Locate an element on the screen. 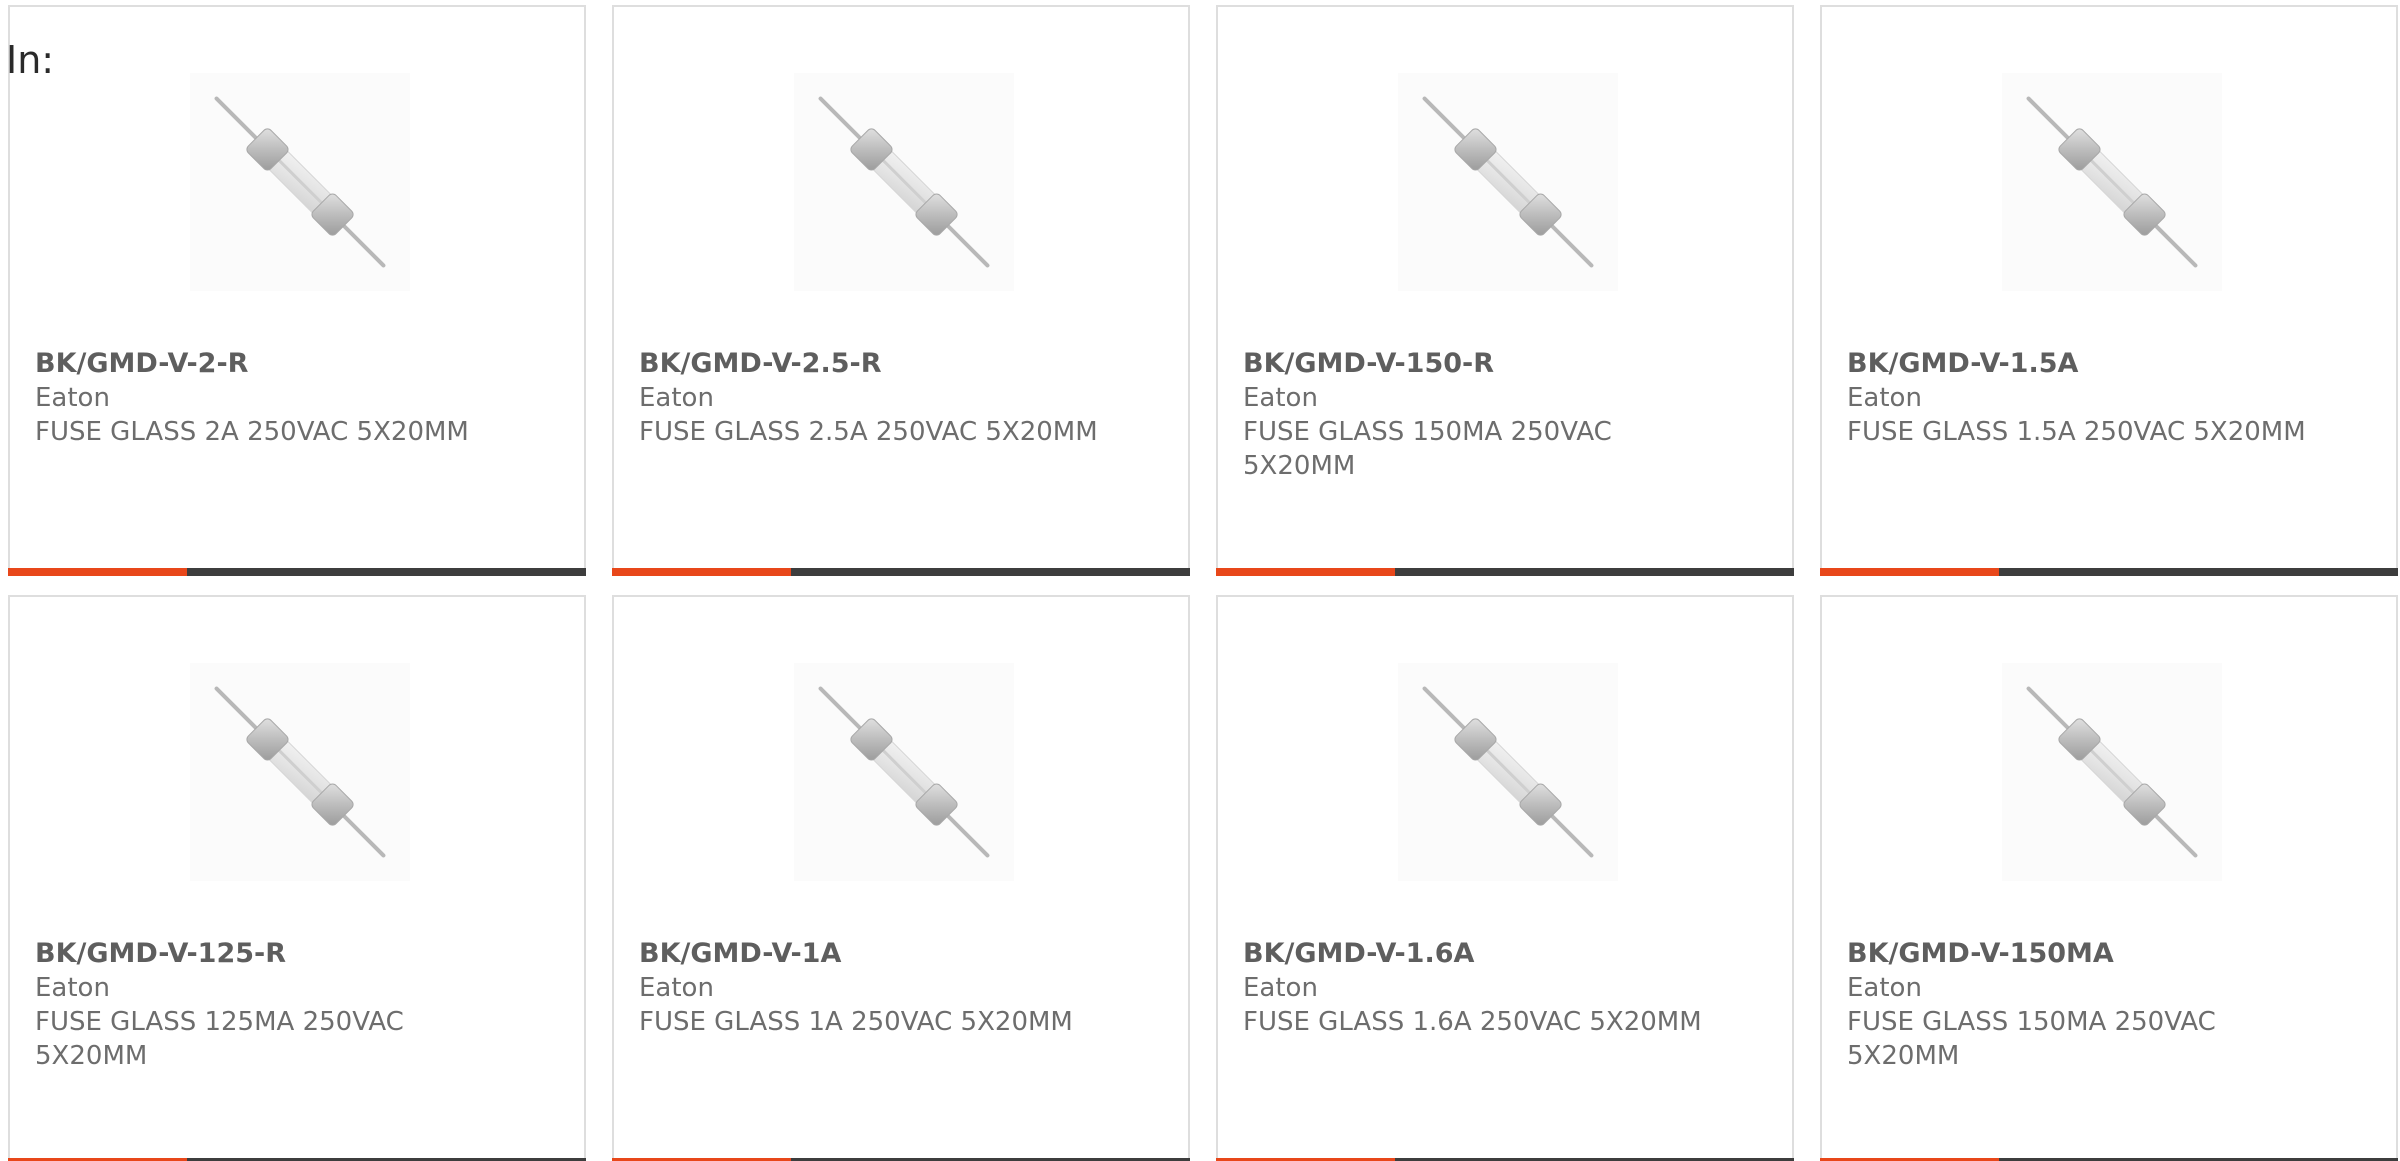 The width and height of the screenshot is (2400, 1161). product-part-number: BK/GMD-V-2.5-R is located at coordinates (899, 364).